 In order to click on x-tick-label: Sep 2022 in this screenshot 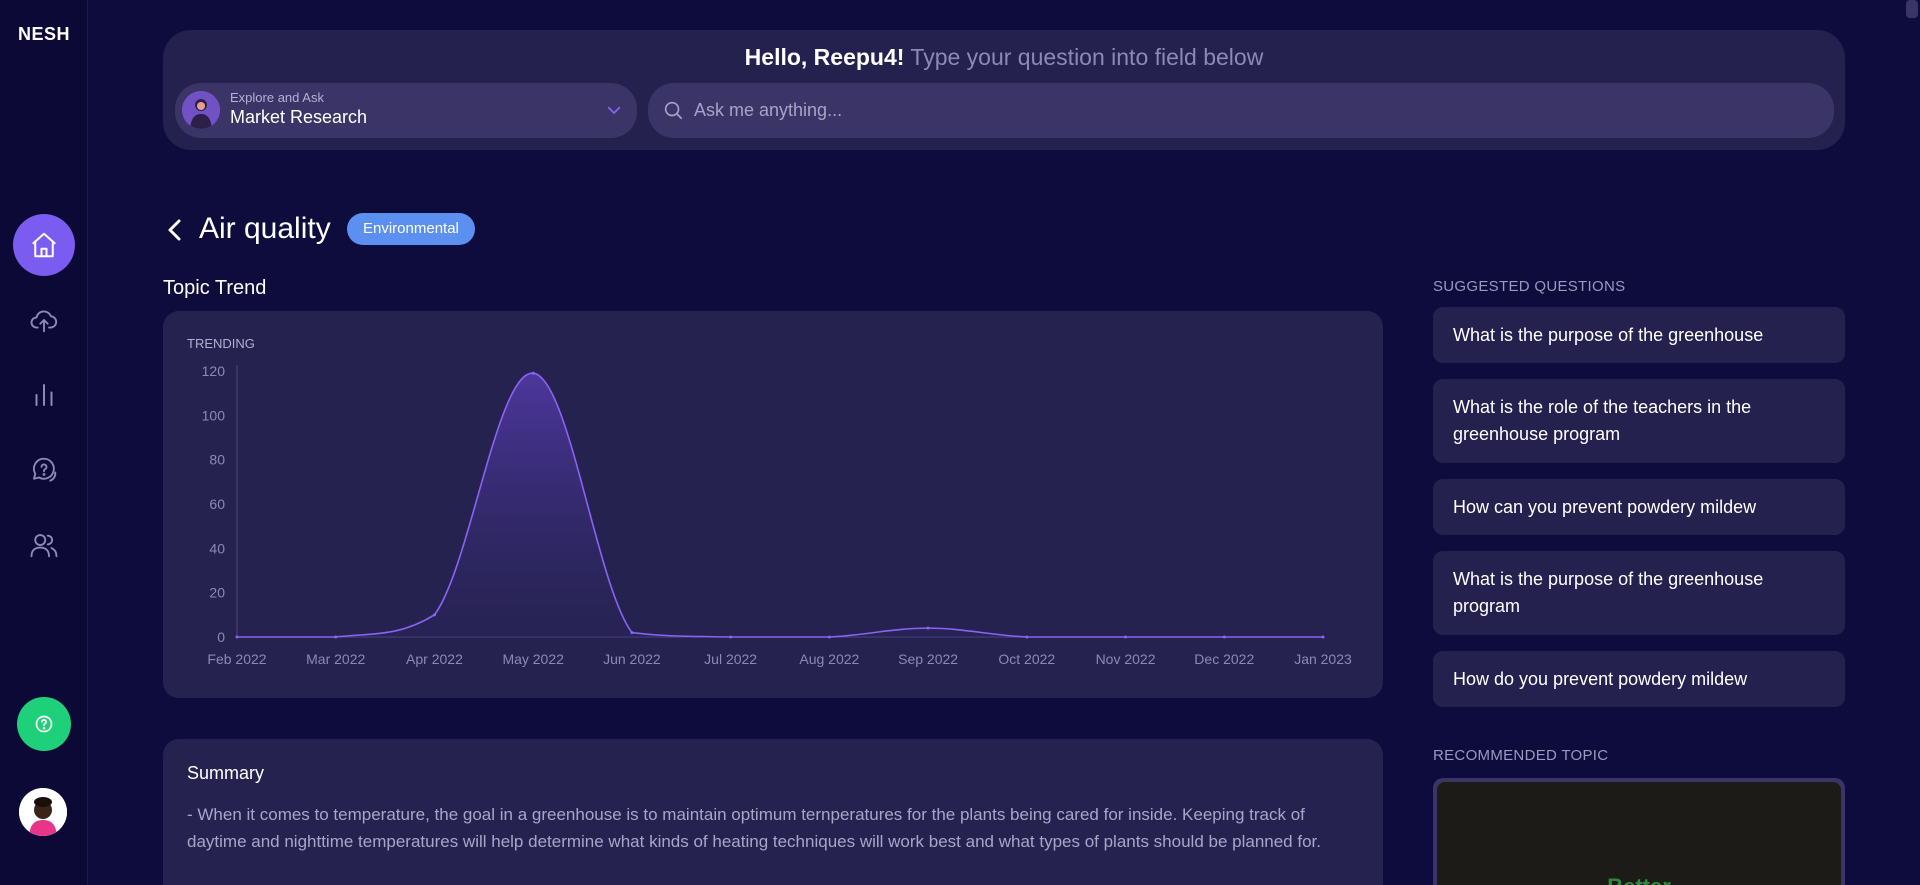, I will do `click(928, 659)`.